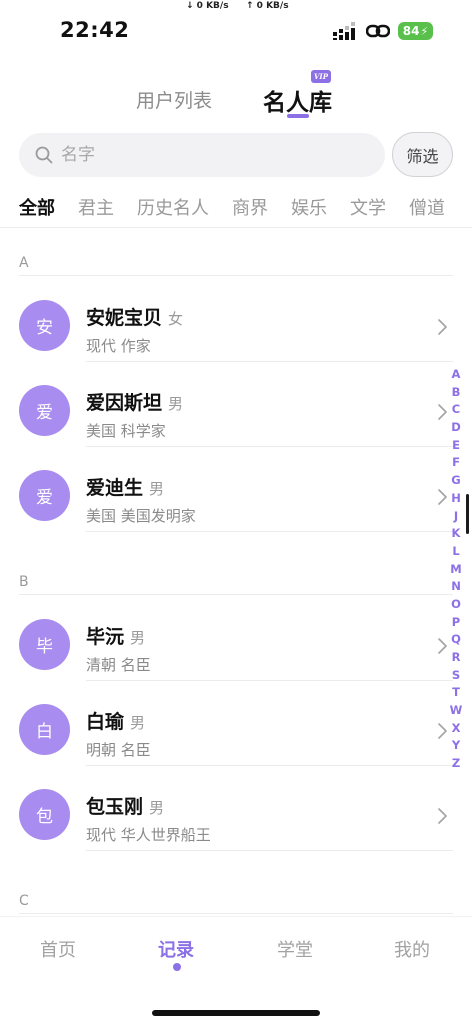  I want to click on avatar: 安, so click(44, 325).